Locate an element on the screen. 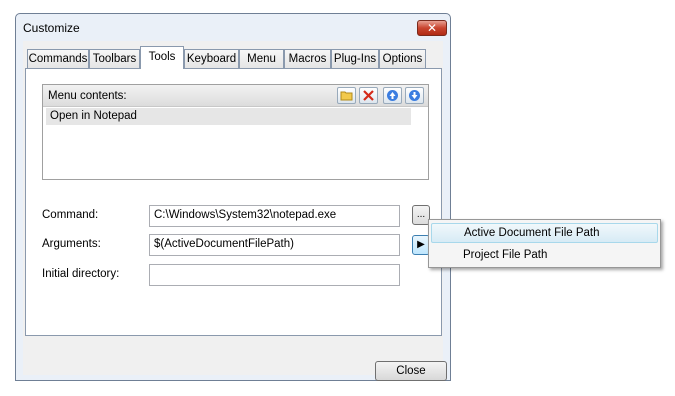  tab-label: Toolbars is located at coordinates (114, 59).